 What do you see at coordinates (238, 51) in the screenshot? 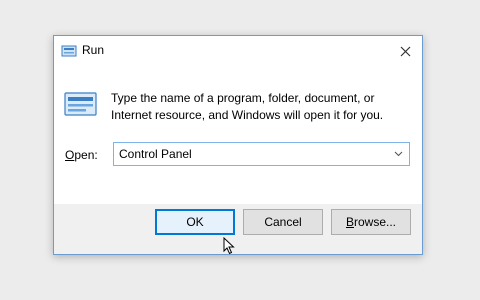
I see `title-bar: Run` at bounding box center [238, 51].